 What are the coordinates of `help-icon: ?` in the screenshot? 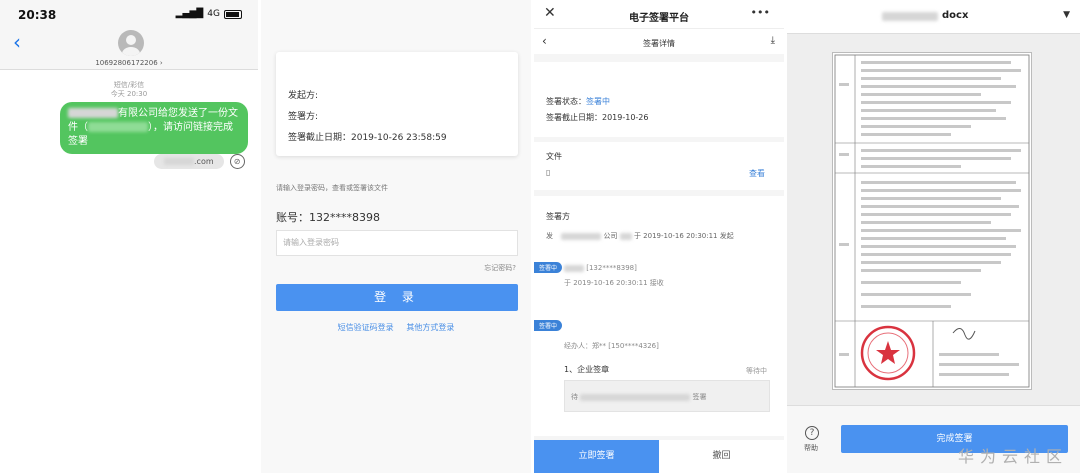 It's located at (812, 433).